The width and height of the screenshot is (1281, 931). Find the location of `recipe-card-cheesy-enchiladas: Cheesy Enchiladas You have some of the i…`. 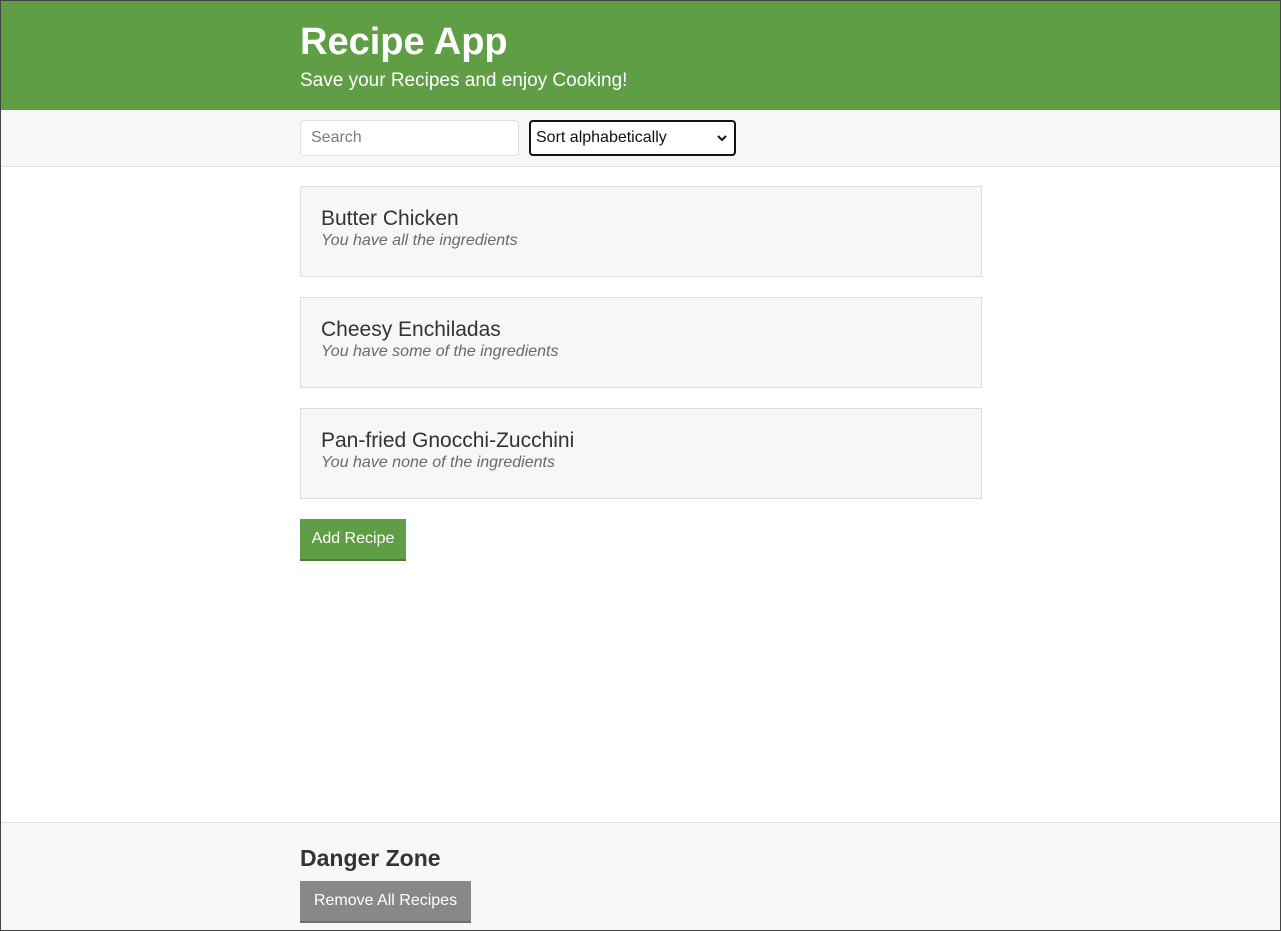

recipe-card-cheesy-enchiladas: Cheesy Enchiladas You have some of the i… is located at coordinates (641, 342).